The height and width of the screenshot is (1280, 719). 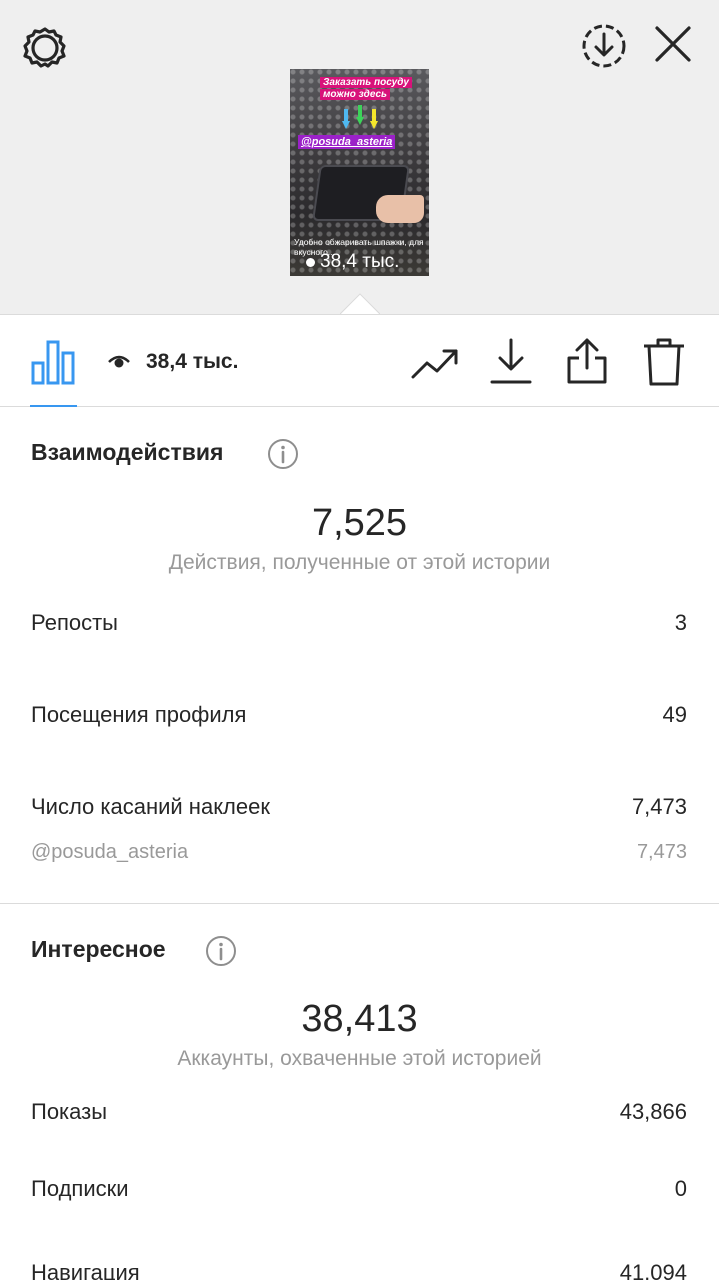 What do you see at coordinates (53, 406) in the screenshot?
I see `active-tab-indicator` at bounding box center [53, 406].